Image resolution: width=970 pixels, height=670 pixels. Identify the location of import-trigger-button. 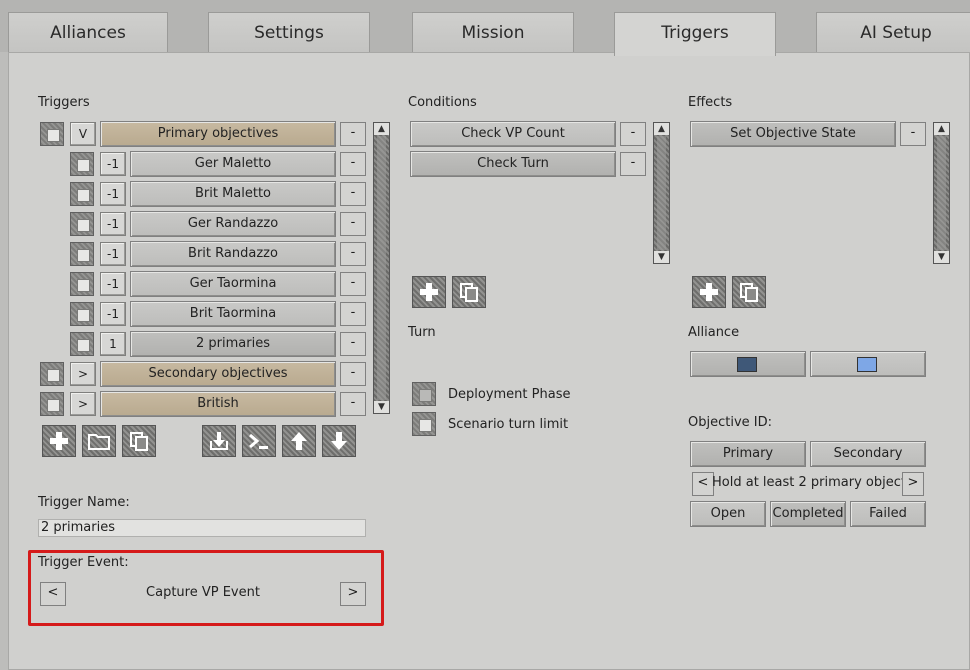
(219, 441).